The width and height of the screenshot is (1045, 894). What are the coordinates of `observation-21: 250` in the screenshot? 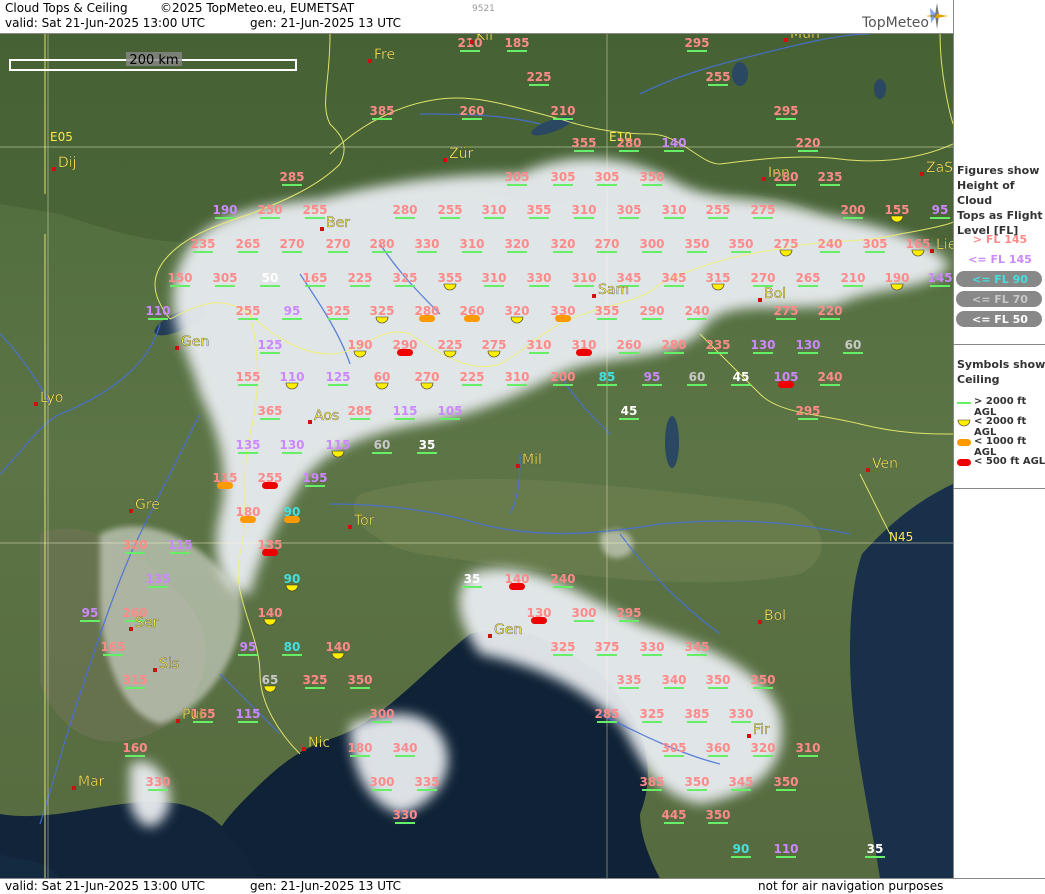 It's located at (270, 211).